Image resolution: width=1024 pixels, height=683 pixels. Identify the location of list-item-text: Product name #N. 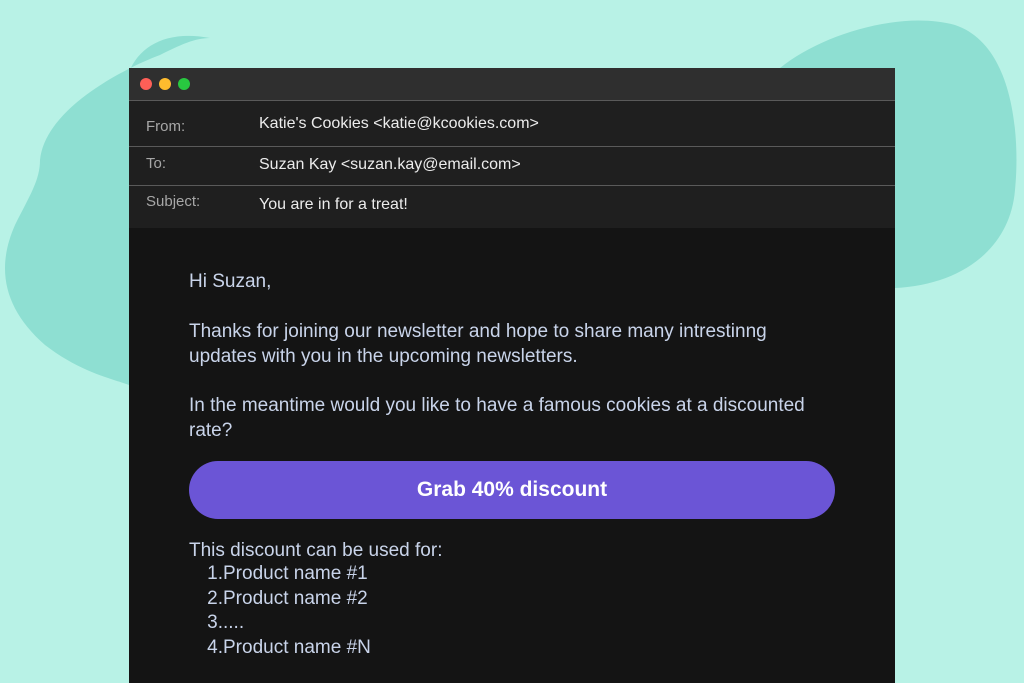
(297, 647).